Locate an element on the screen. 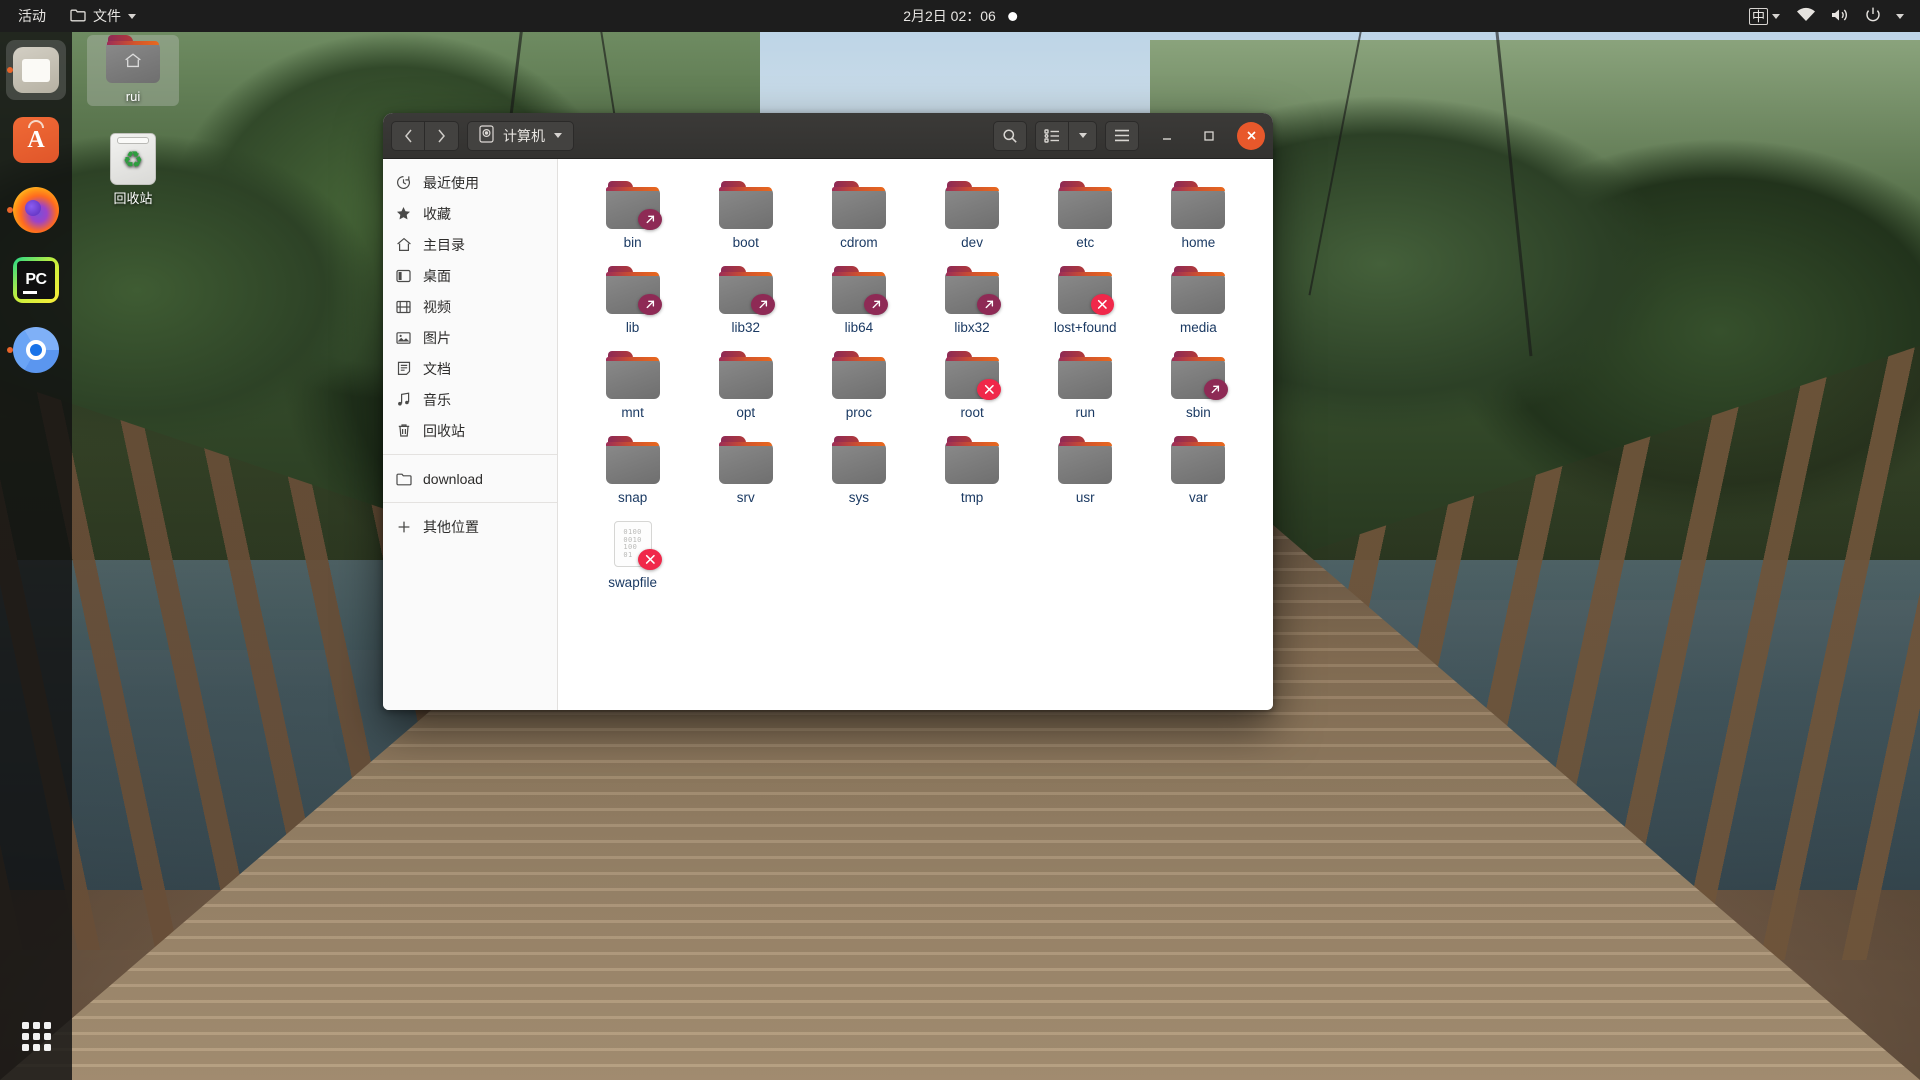  file-grid-item: usr is located at coordinates (1085, 469).